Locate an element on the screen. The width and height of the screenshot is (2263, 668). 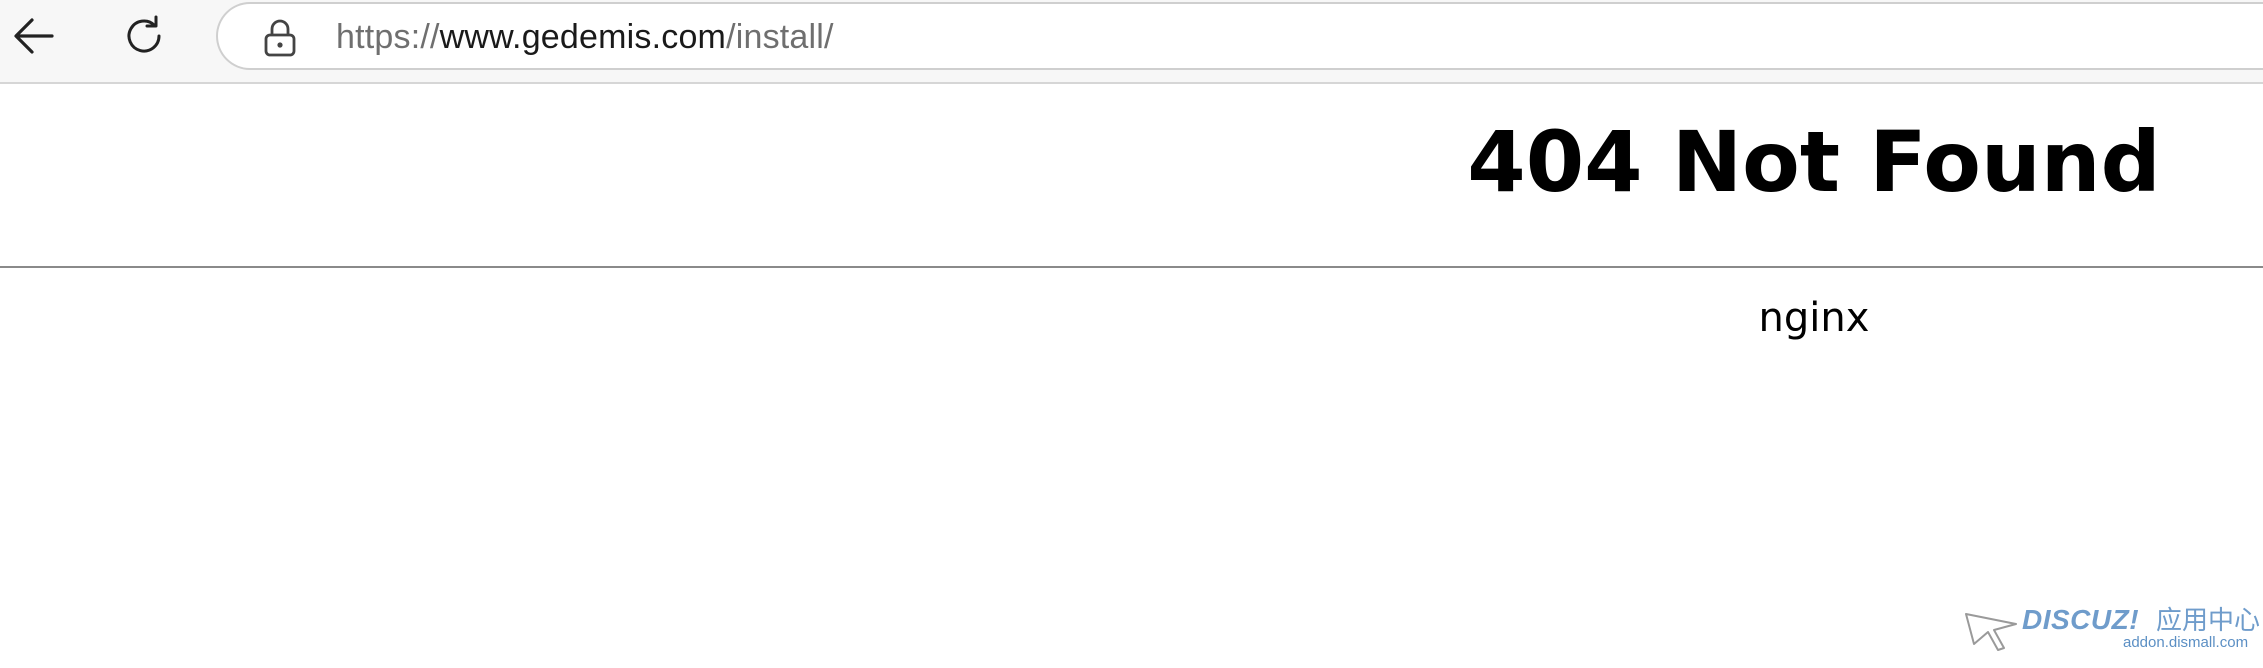
reload-button is located at coordinates (144, 36).